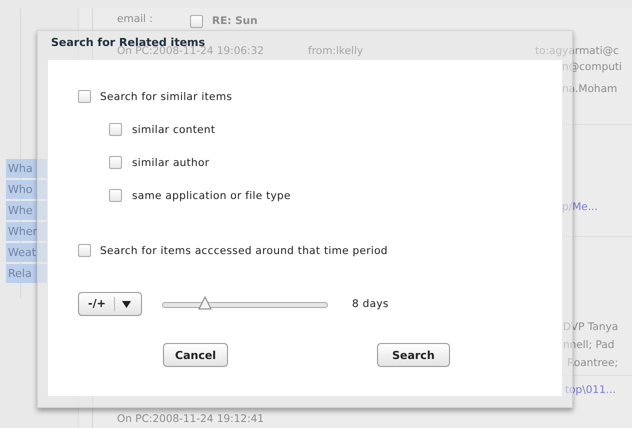 This screenshot has height=428, width=632. Describe the element at coordinates (190, 51) in the screenshot. I see `sent-time: On PC:2008-11-24 19:06:32` at that location.